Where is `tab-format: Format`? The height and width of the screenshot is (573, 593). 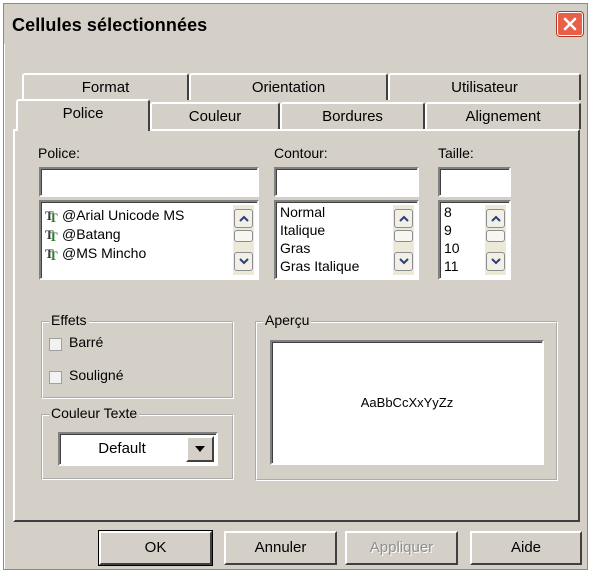
tab-format: Format is located at coordinates (105, 86).